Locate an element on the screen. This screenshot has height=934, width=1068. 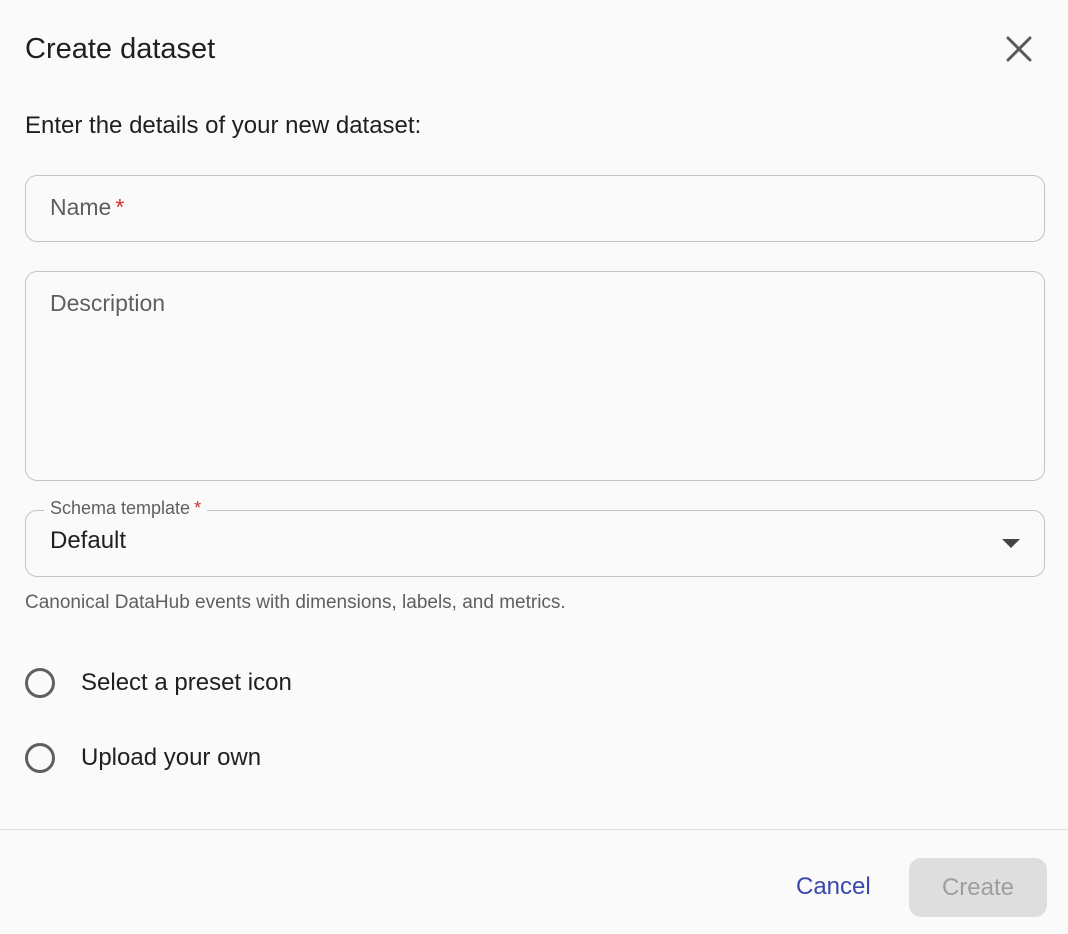
close-icon is located at coordinates (1019, 49).